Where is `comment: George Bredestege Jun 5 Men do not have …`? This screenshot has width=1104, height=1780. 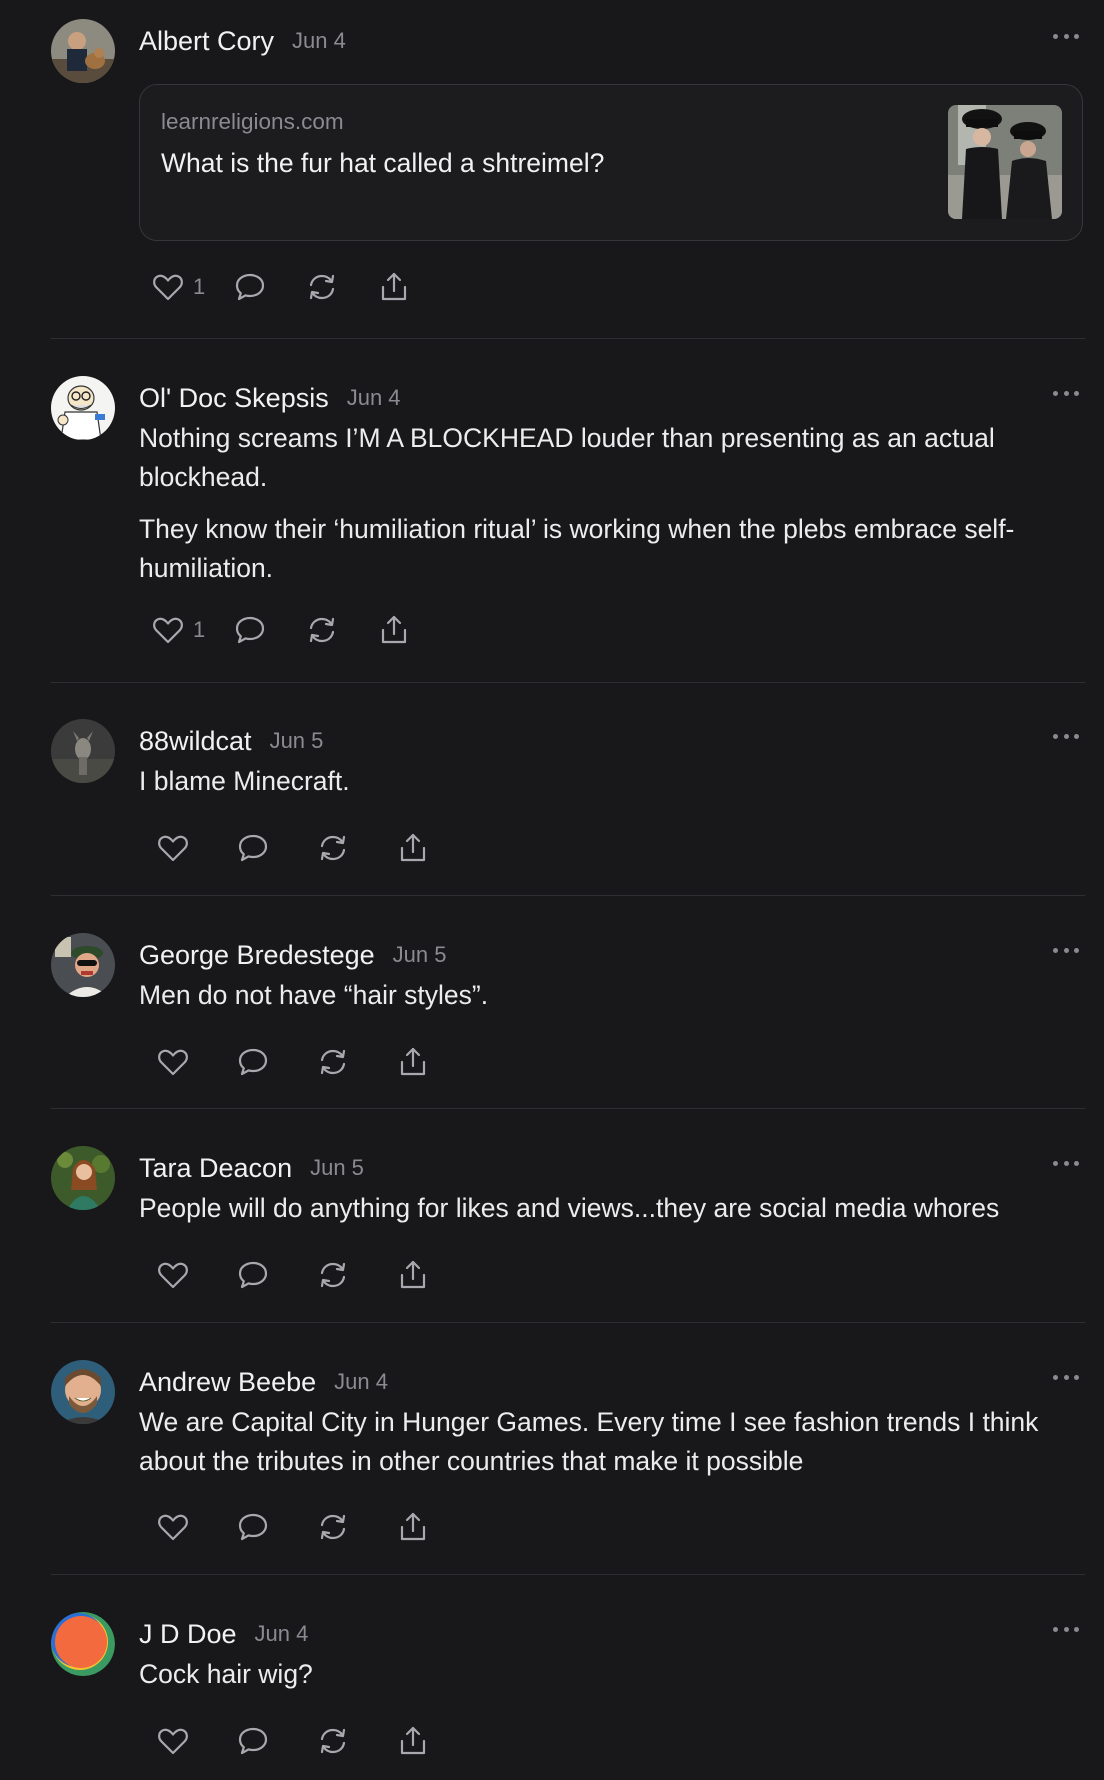 comment: George Bredestege Jun 5 Men do not have … is located at coordinates (568, 1008).